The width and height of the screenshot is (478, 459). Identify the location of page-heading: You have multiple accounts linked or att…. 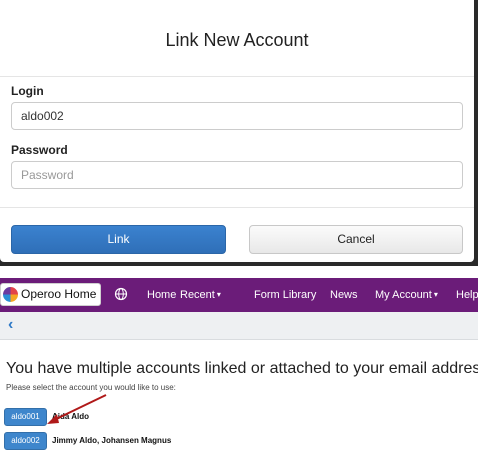
(242, 368).